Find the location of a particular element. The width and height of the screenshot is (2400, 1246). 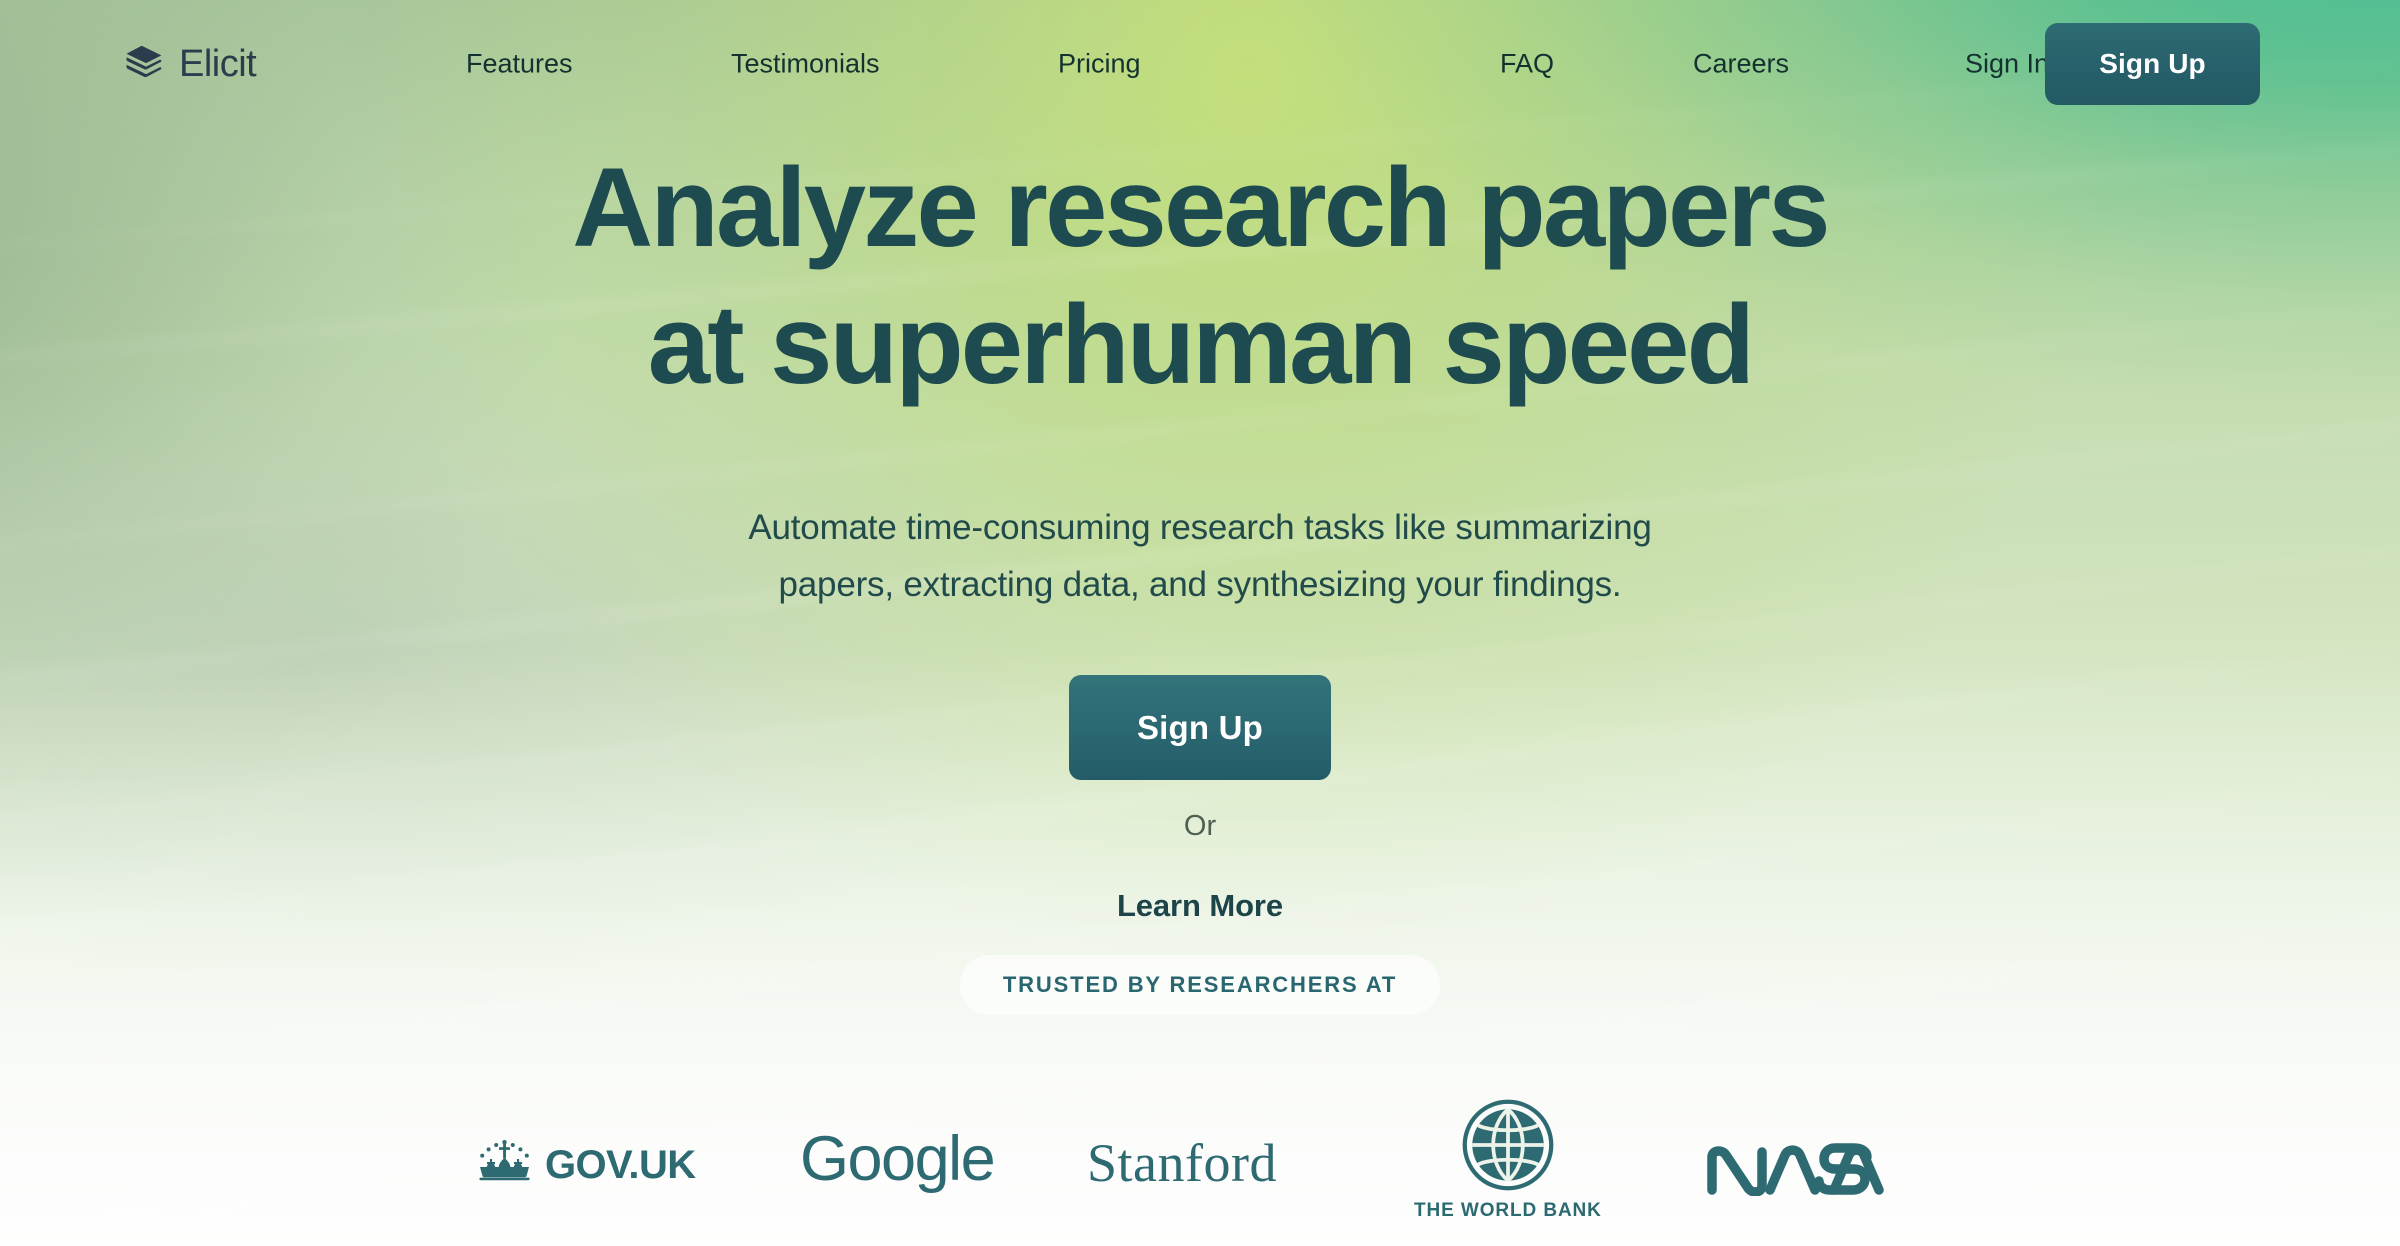

stanford-wordmark-icon: Stanford is located at coordinates (1182, 1163).